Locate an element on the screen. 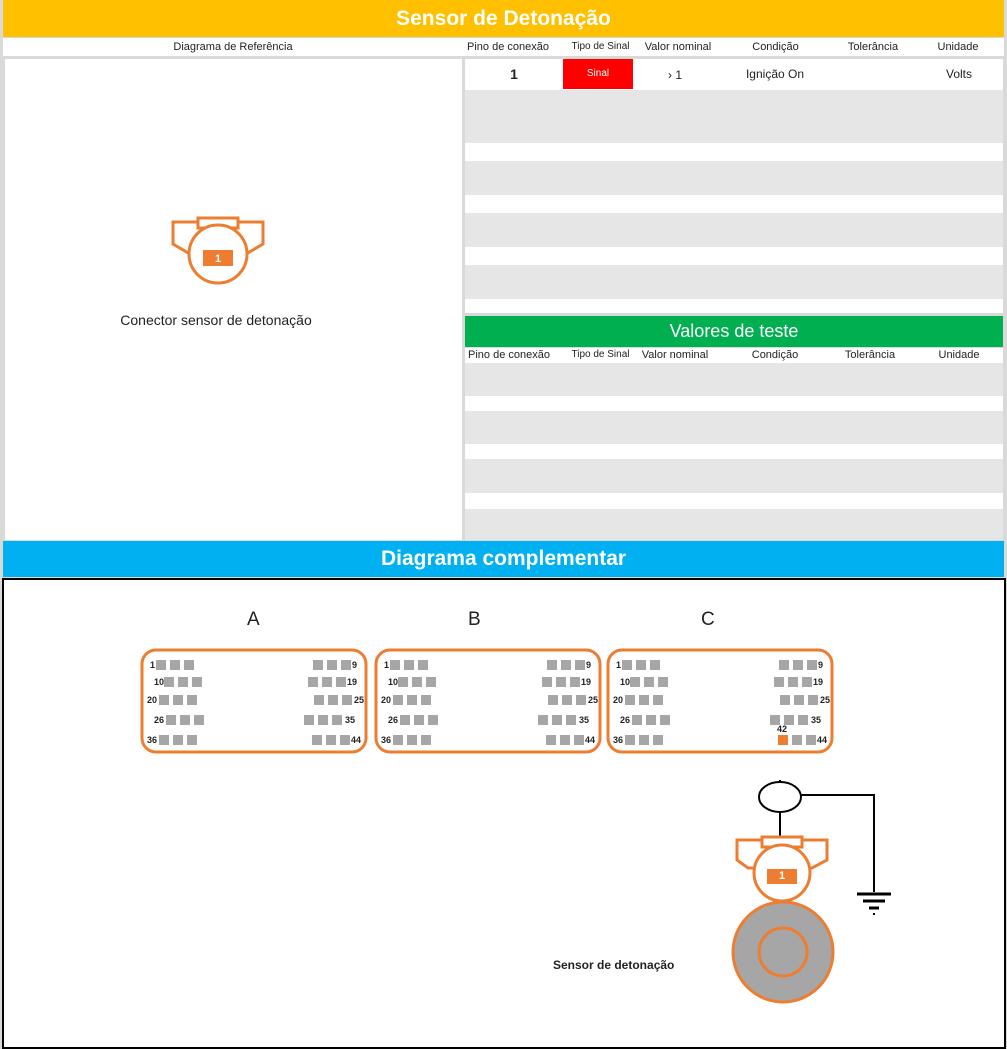 The height and width of the screenshot is (1049, 1007). col-tolerance: Tolerância is located at coordinates (870, 355).